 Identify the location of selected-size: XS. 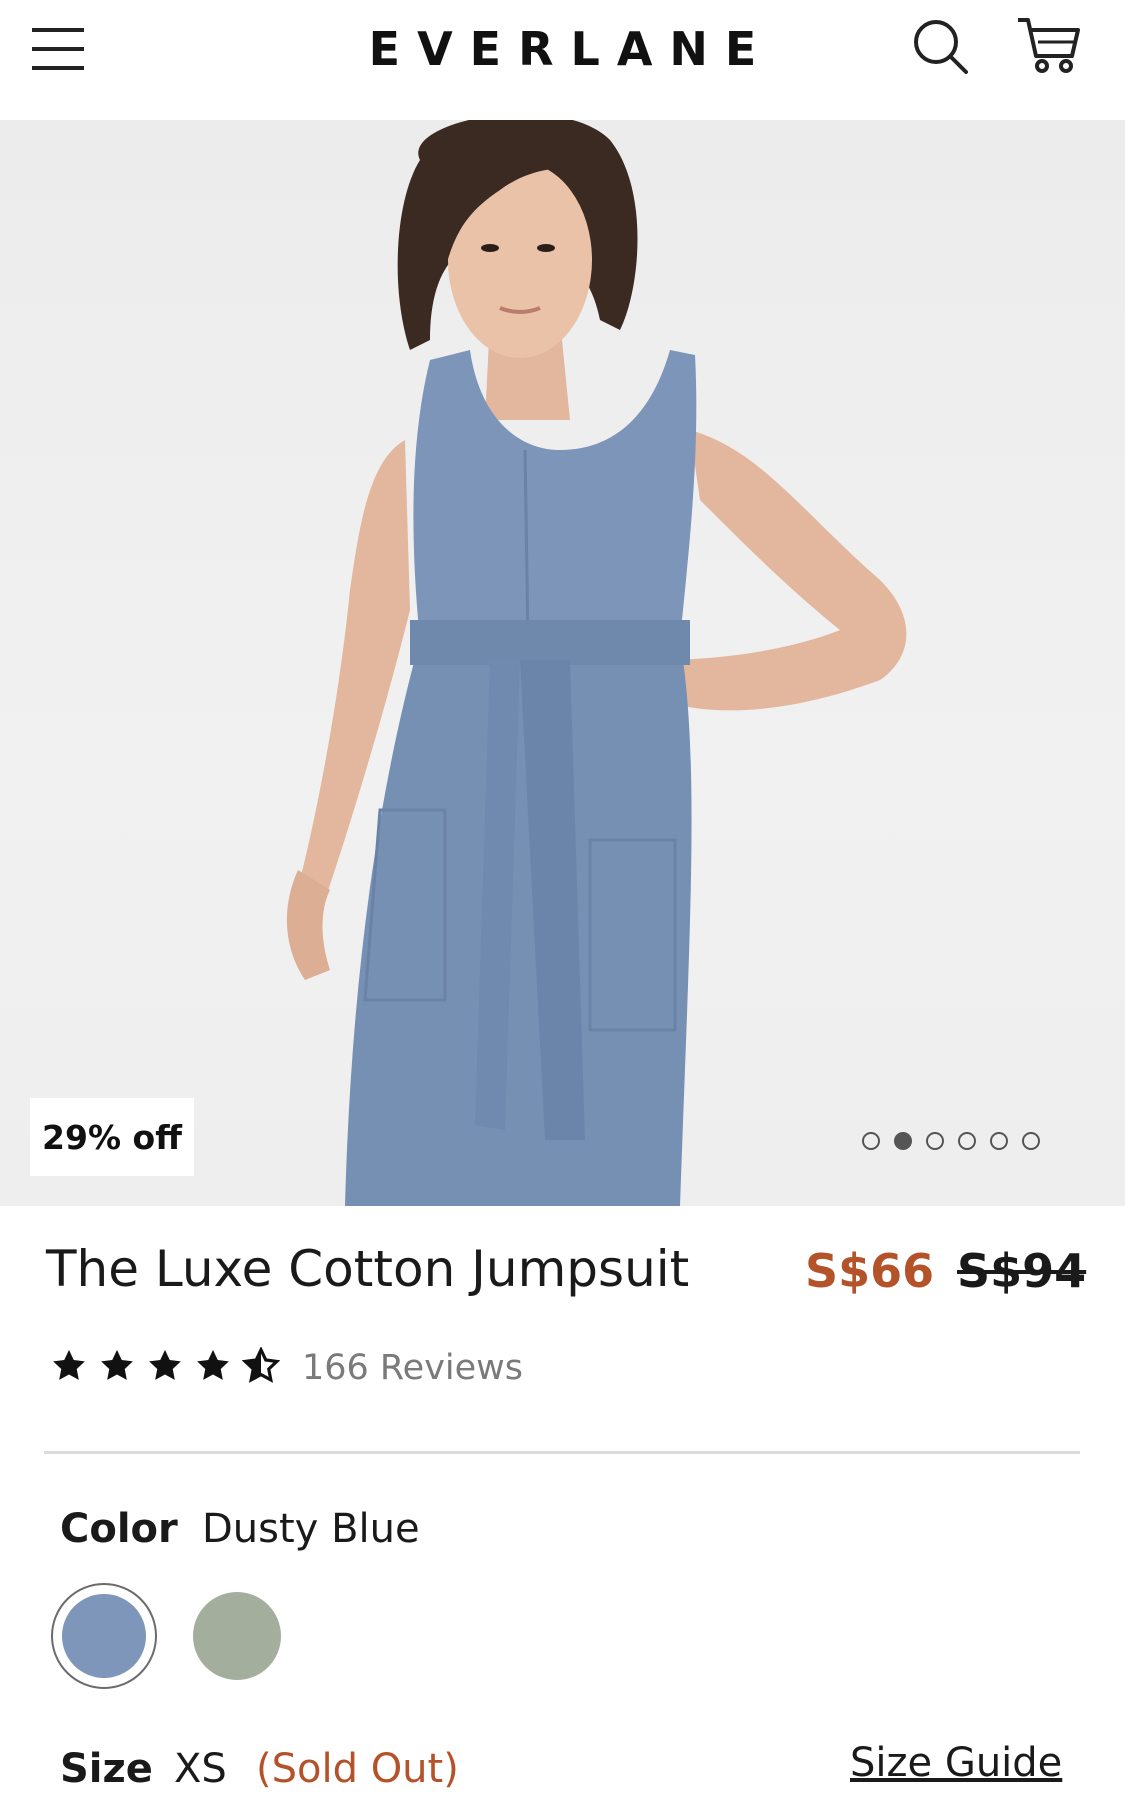
(200, 1769).